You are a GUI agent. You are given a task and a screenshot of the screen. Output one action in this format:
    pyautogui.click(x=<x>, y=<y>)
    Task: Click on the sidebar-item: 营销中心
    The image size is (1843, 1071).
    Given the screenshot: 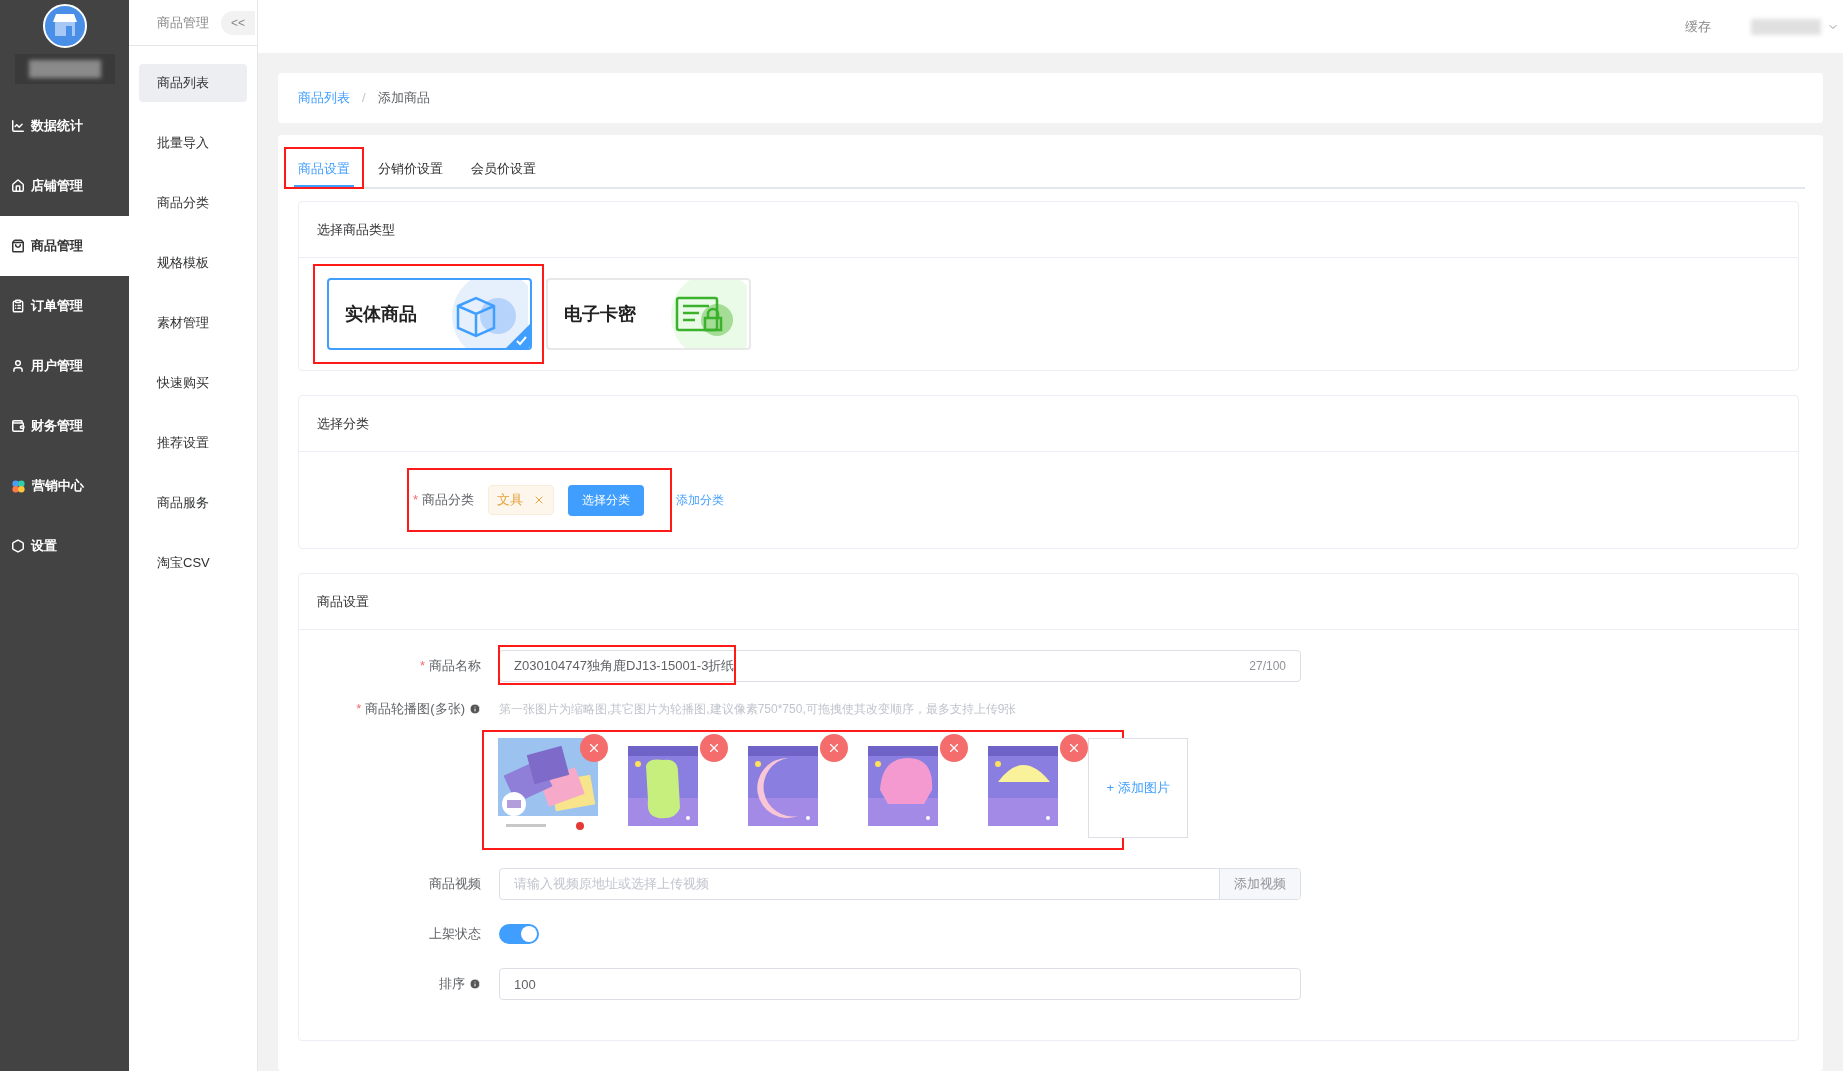 What is the action you would take?
    pyautogui.click(x=64, y=486)
    